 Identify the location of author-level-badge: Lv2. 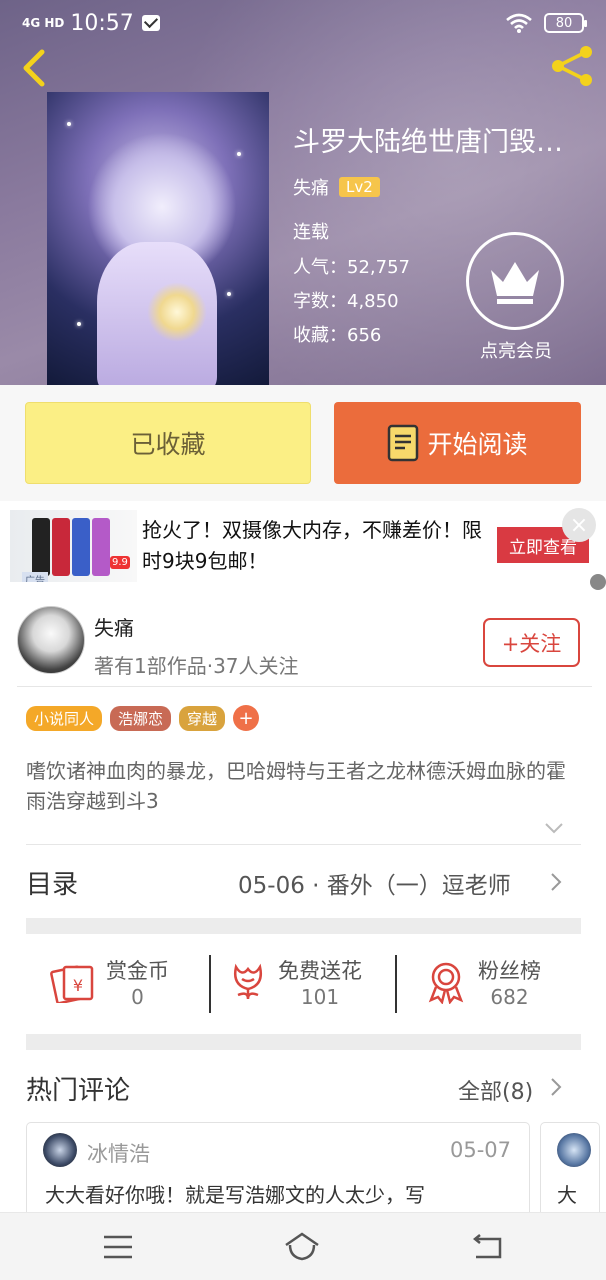
(359, 187).